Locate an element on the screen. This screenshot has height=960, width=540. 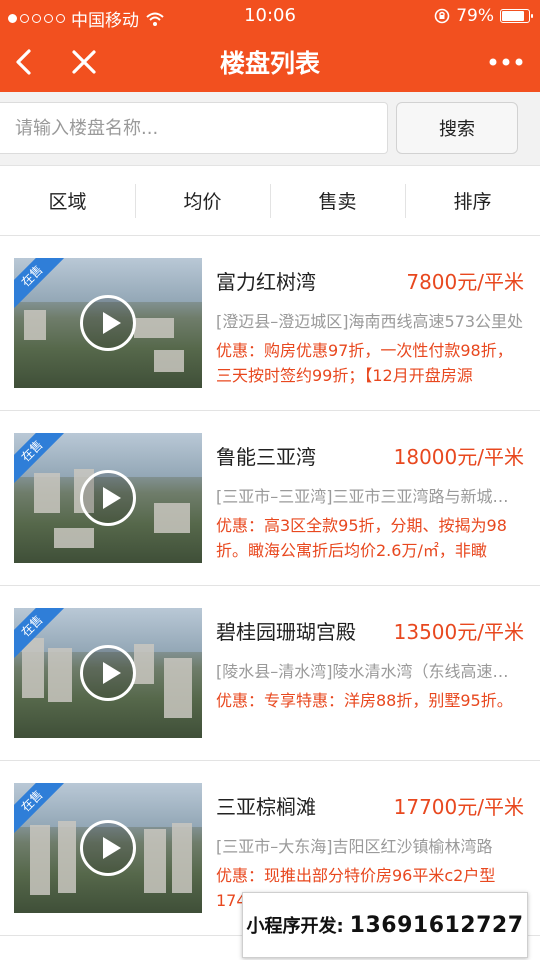
watermark-label: 小程序开发: is located at coordinates (295, 926).